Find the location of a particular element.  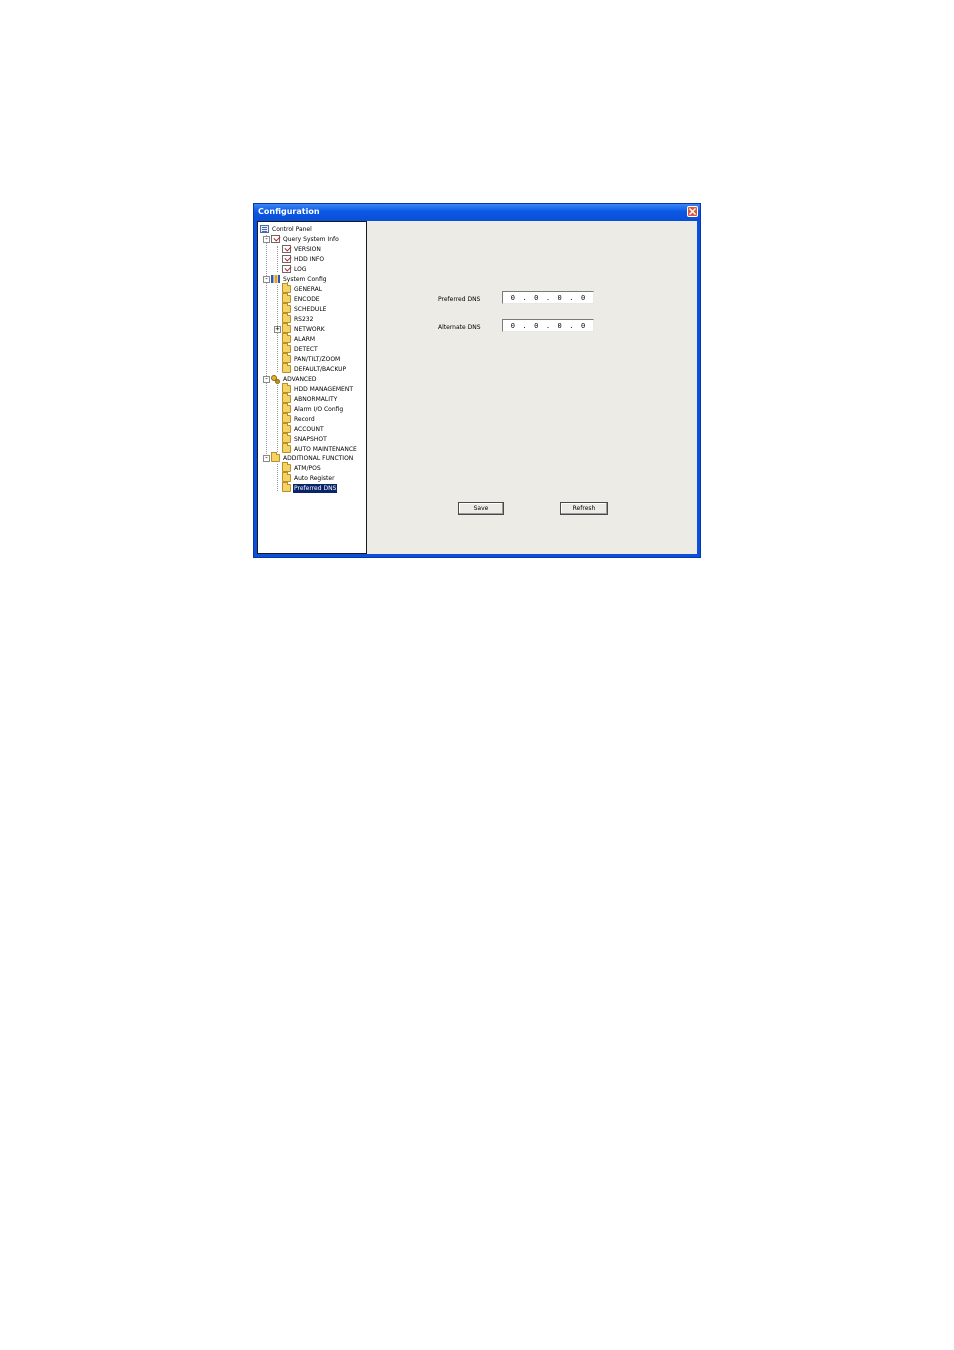

tree-label: HDD MANAGEMENT is located at coordinates (323, 389).